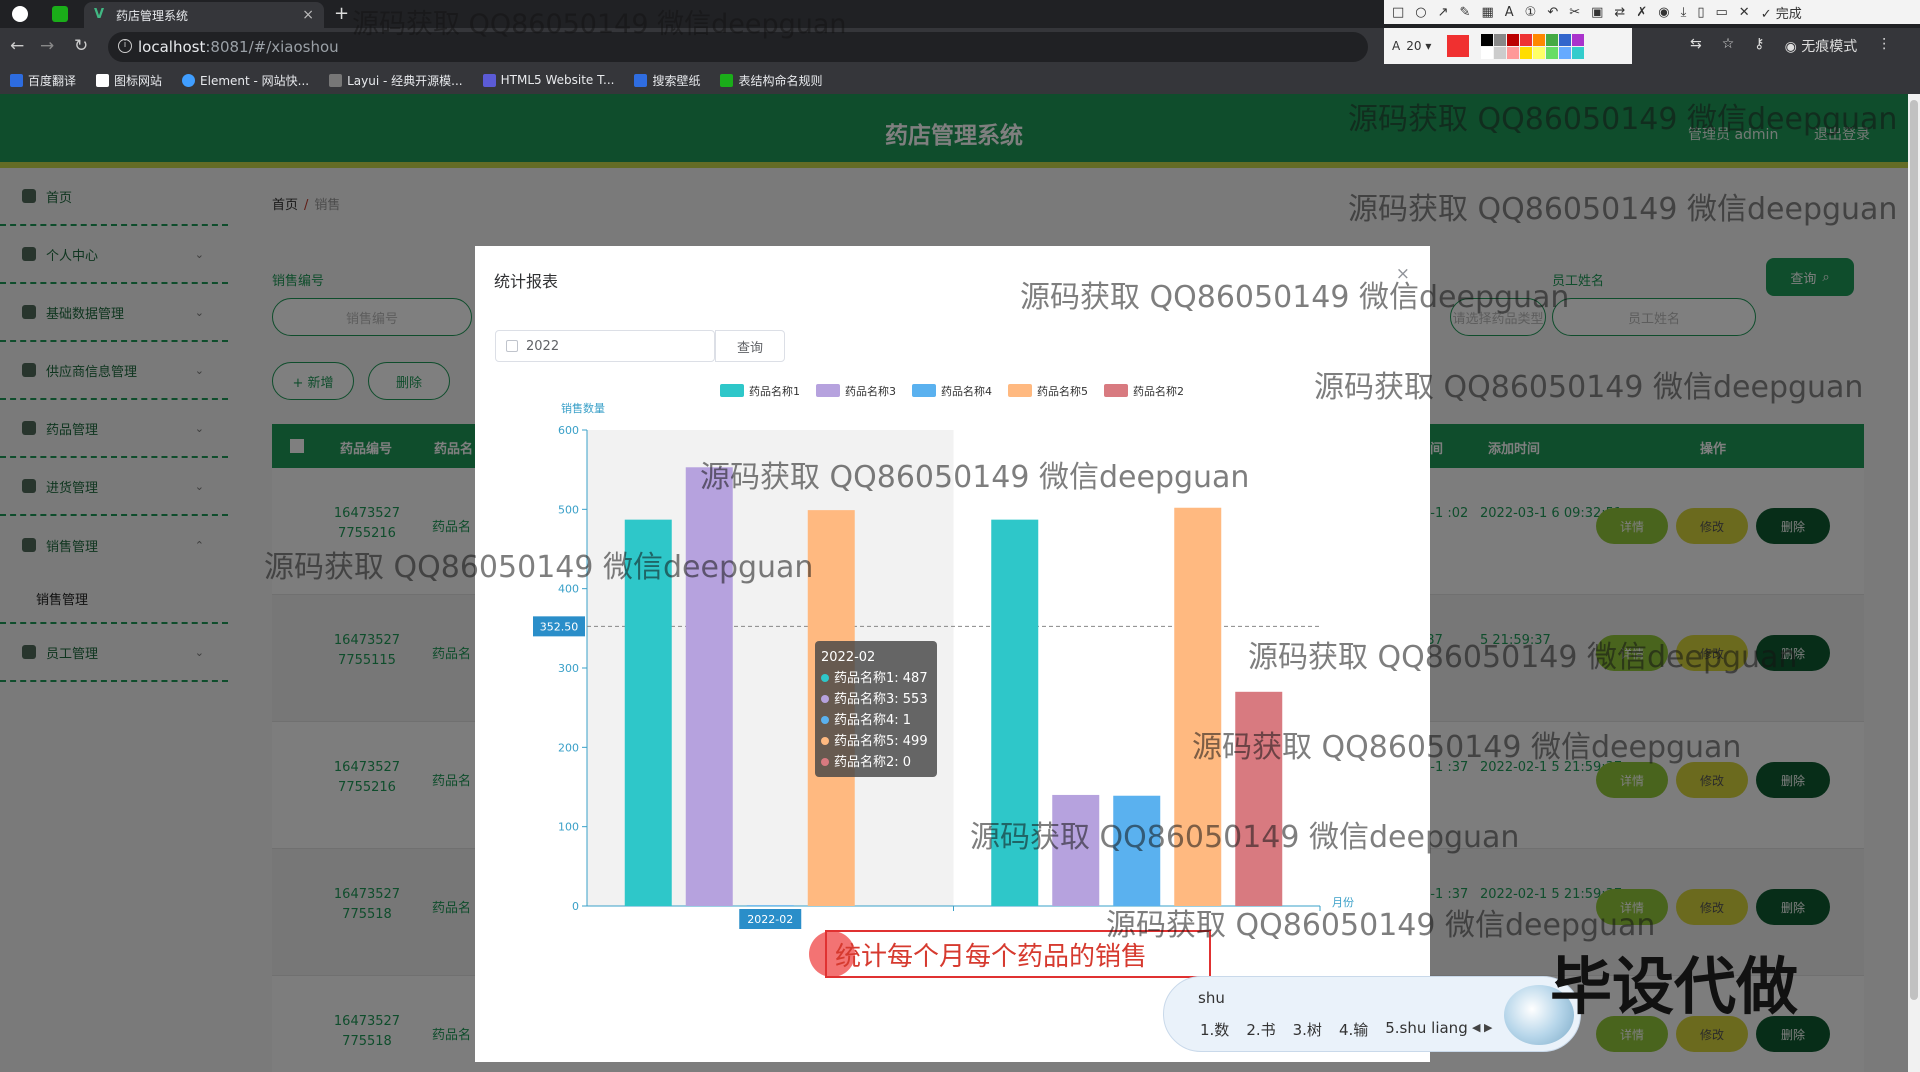 The width and height of the screenshot is (1920, 1072). What do you see at coordinates (771, 80) in the screenshot?
I see `bookmark-item: 表结构命名规则` at bounding box center [771, 80].